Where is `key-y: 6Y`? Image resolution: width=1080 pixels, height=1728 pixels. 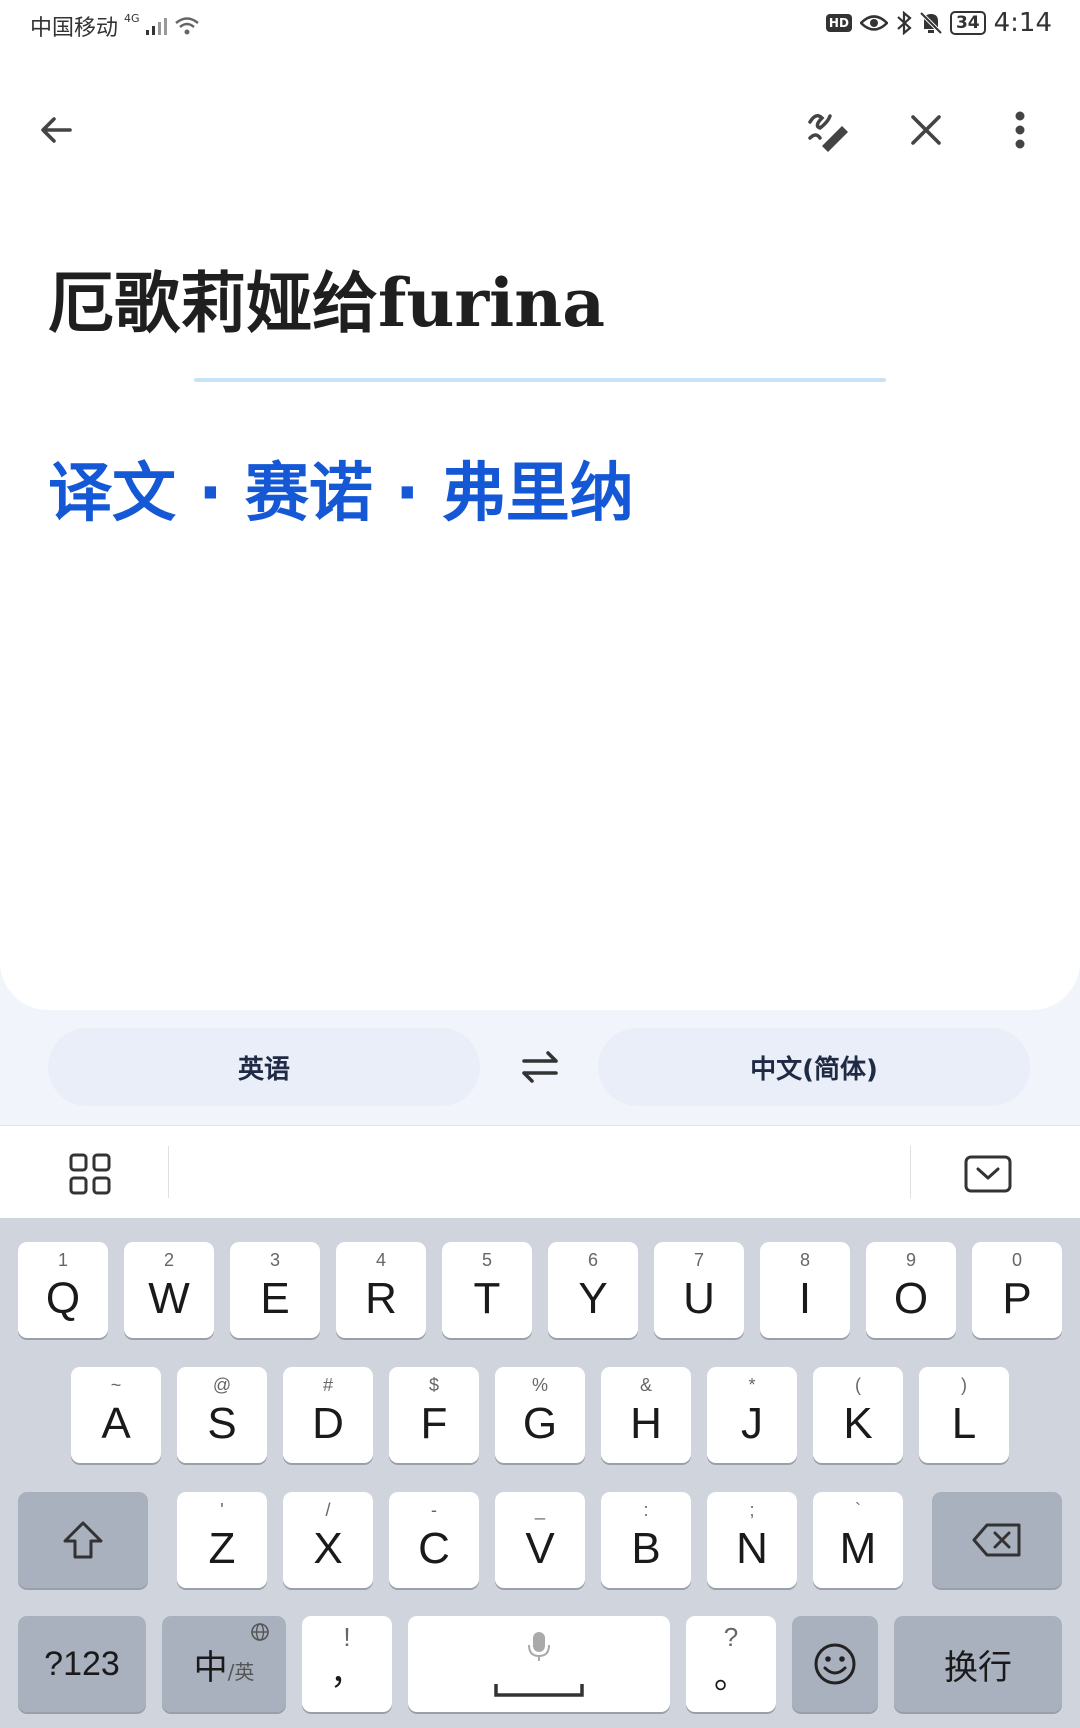
key-y: 6Y is located at coordinates (593, 1290).